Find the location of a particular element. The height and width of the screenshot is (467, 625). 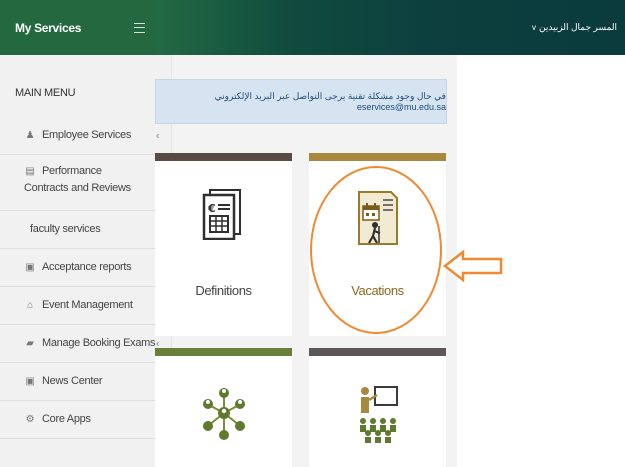

chevron-down-icon: v is located at coordinates (534, 27).